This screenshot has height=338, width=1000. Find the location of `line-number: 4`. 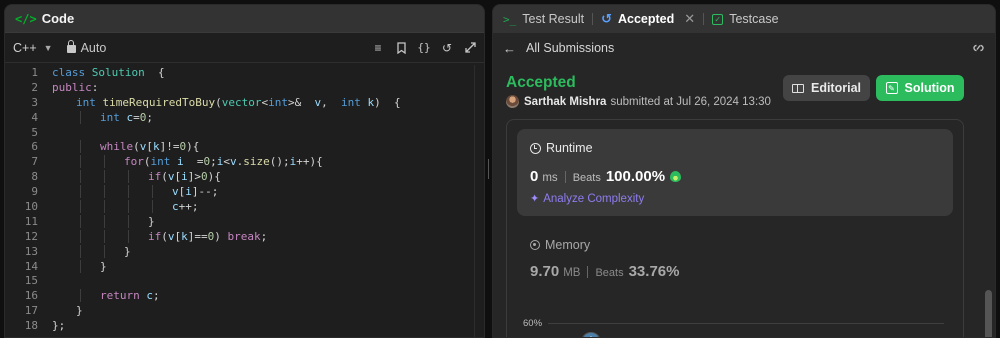

line-number: 4 is located at coordinates (34, 117).